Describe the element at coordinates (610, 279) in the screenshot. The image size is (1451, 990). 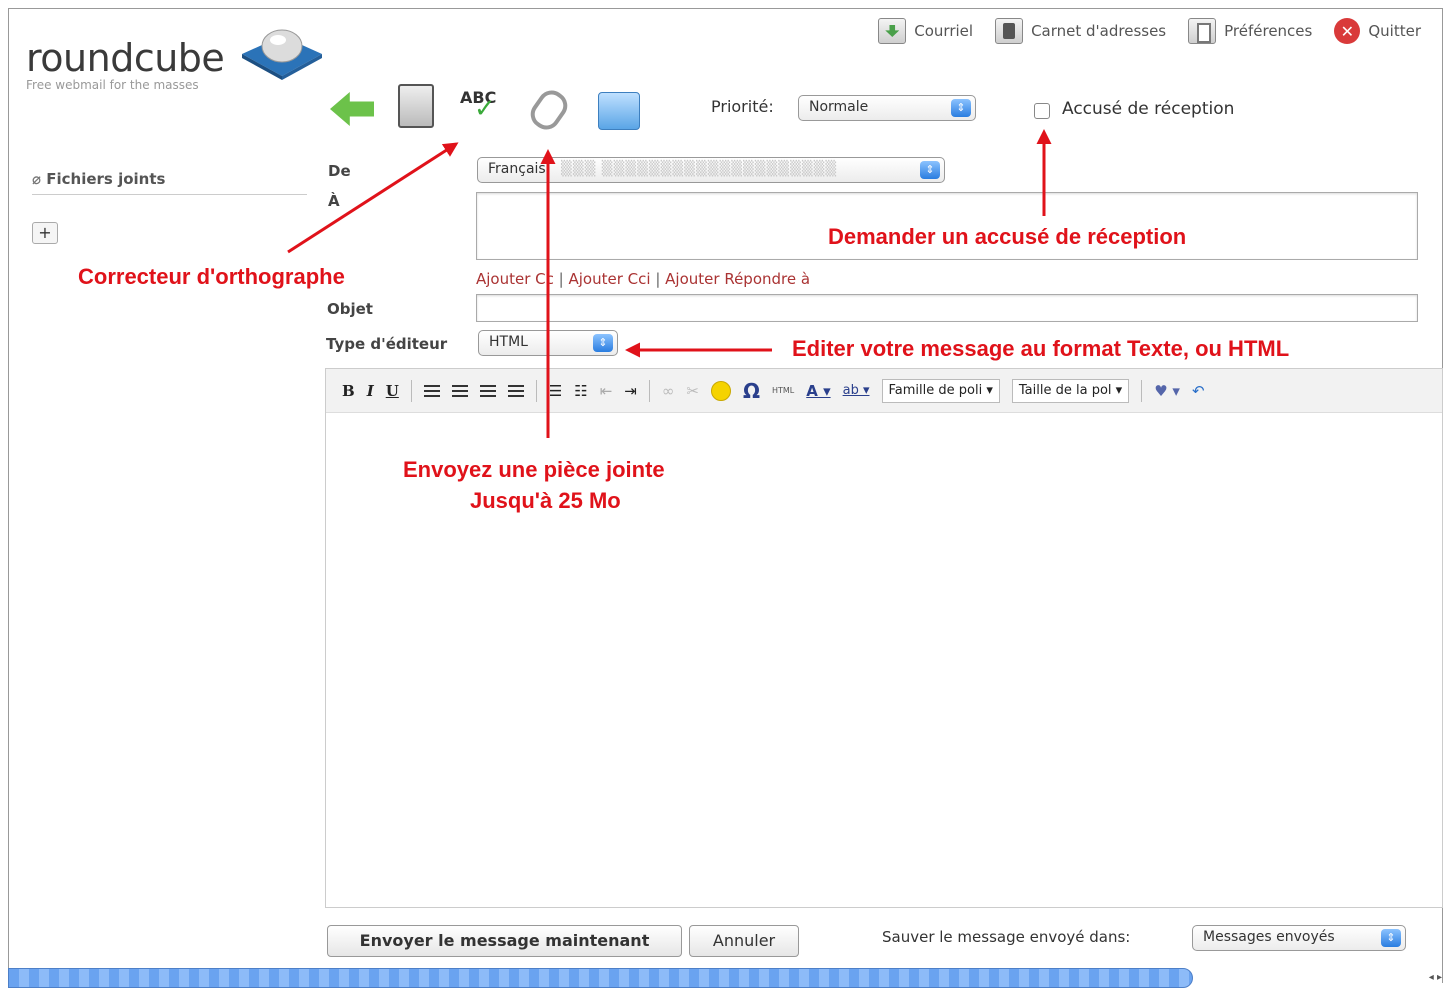
I see `add-bcc-link: Ajouter Cci` at that location.